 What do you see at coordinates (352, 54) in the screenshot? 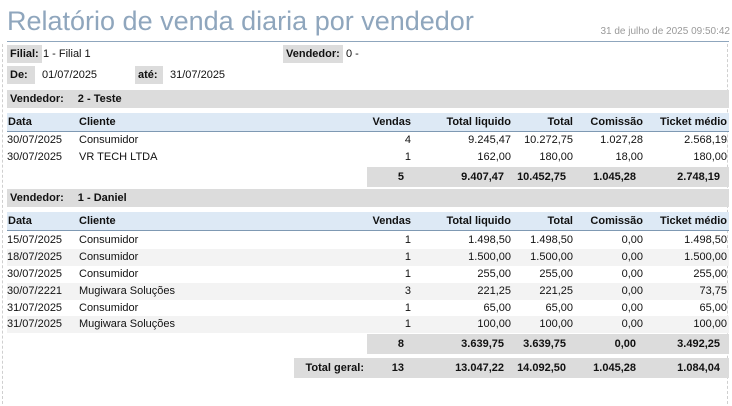
I see `vendedor-filter-value: 0 -` at bounding box center [352, 54].